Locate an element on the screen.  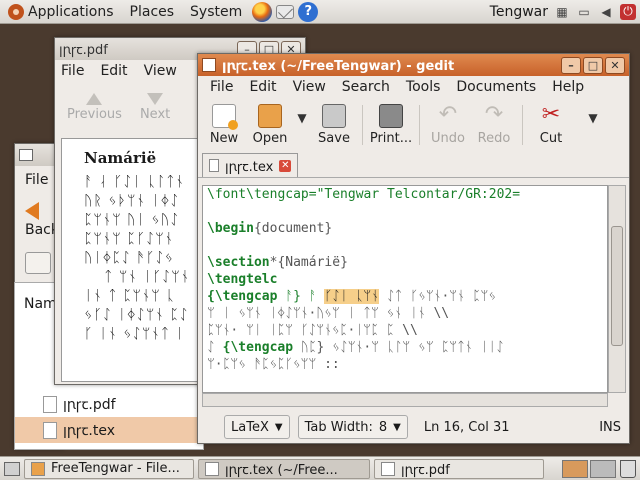
language-value: LaTeX is located at coordinates (250, 427).